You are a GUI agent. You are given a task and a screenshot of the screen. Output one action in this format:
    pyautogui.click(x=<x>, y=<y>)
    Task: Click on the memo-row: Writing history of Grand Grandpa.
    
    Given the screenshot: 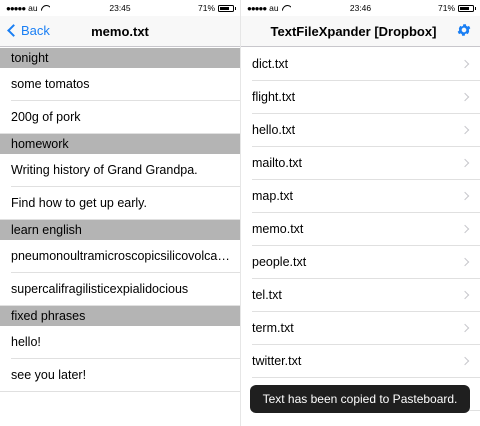 What is the action you would take?
    pyautogui.click(x=120, y=170)
    